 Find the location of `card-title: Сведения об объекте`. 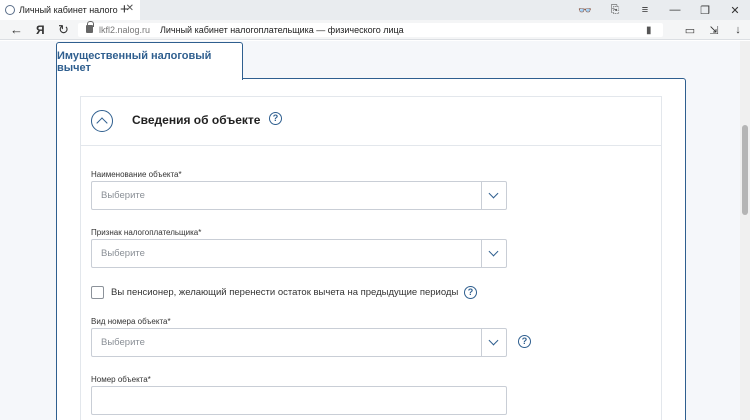

card-title: Сведения об объекте is located at coordinates (196, 120).